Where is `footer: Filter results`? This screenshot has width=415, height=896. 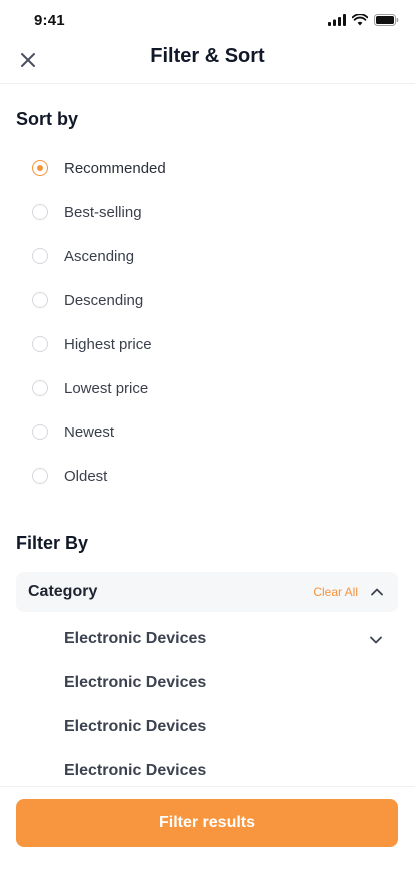
footer: Filter results is located at coordinates (207, 841).